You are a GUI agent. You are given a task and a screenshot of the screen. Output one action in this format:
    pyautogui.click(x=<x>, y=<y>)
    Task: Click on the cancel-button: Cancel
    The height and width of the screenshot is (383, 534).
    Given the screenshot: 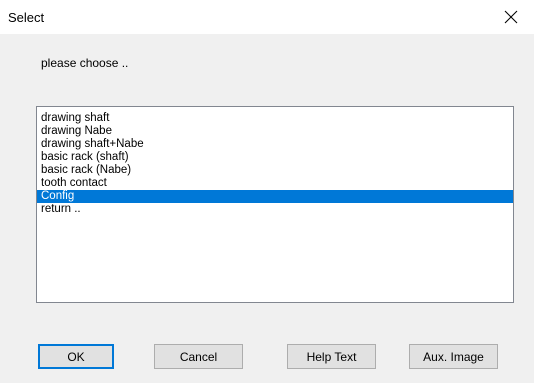 What is the action you would take?
    pyautogui.click(x=198, y=356)
    